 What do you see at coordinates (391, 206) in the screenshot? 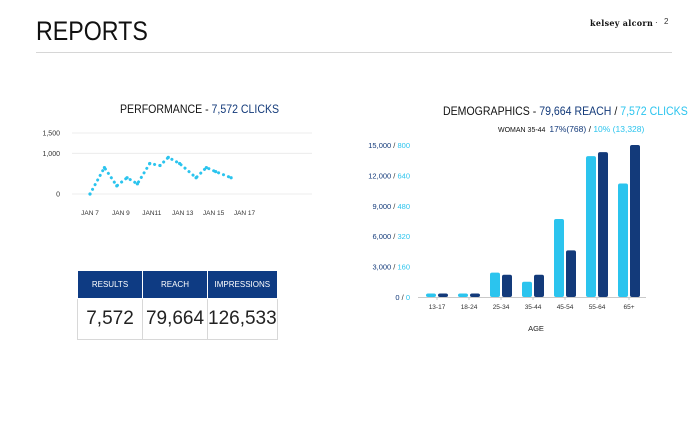
I see `demo-y-tick-label: 9,000 / 480` at bounding box center [391, 206].